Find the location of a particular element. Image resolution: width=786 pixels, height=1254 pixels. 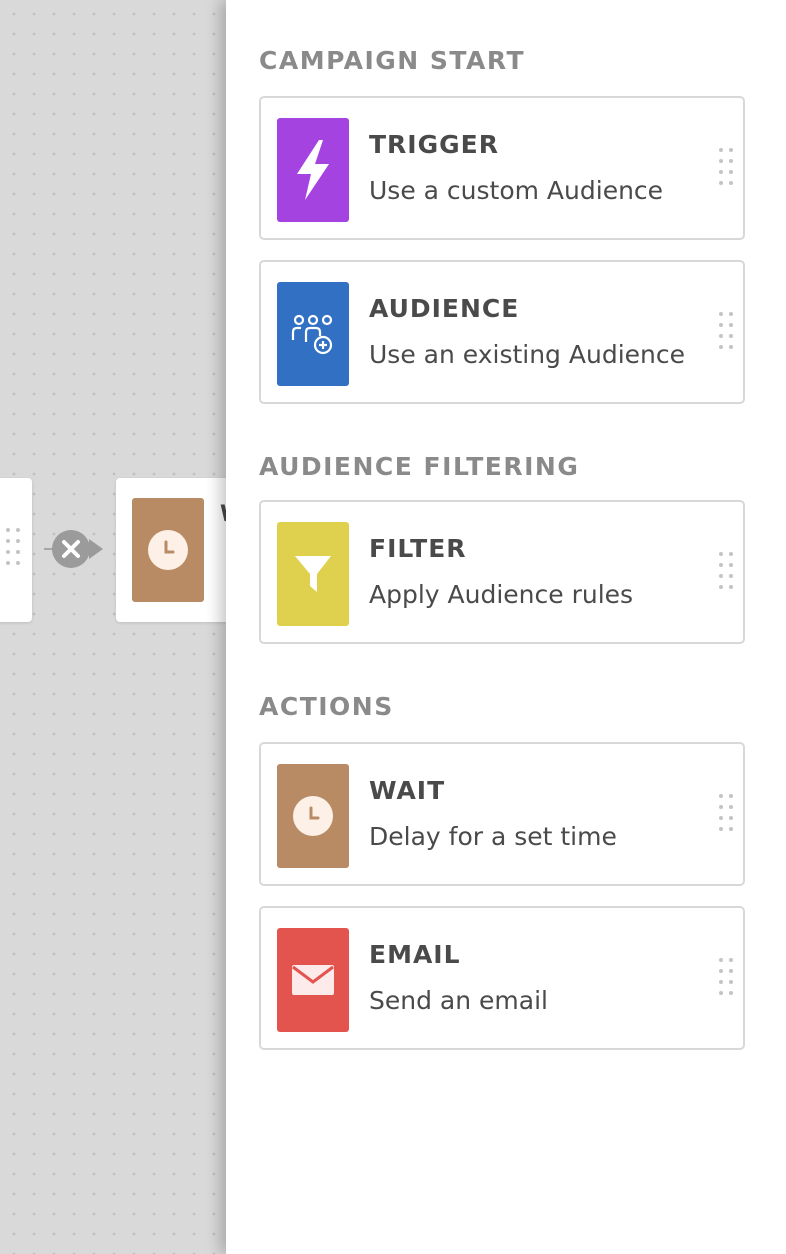

card-description: Apply Audience rules is located at coordinates (501, 594).